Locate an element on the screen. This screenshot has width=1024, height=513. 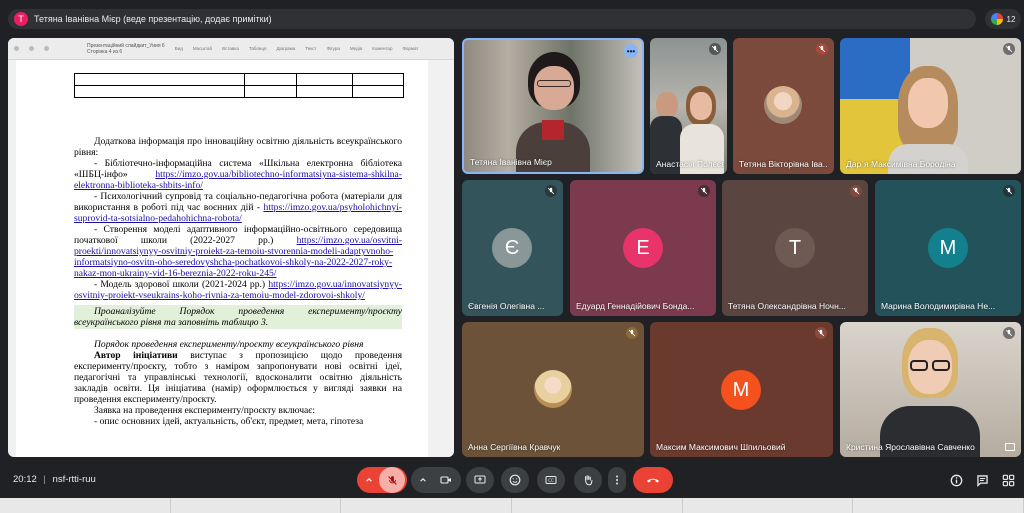
svg-text: CC is located at coordinates (551, 480).